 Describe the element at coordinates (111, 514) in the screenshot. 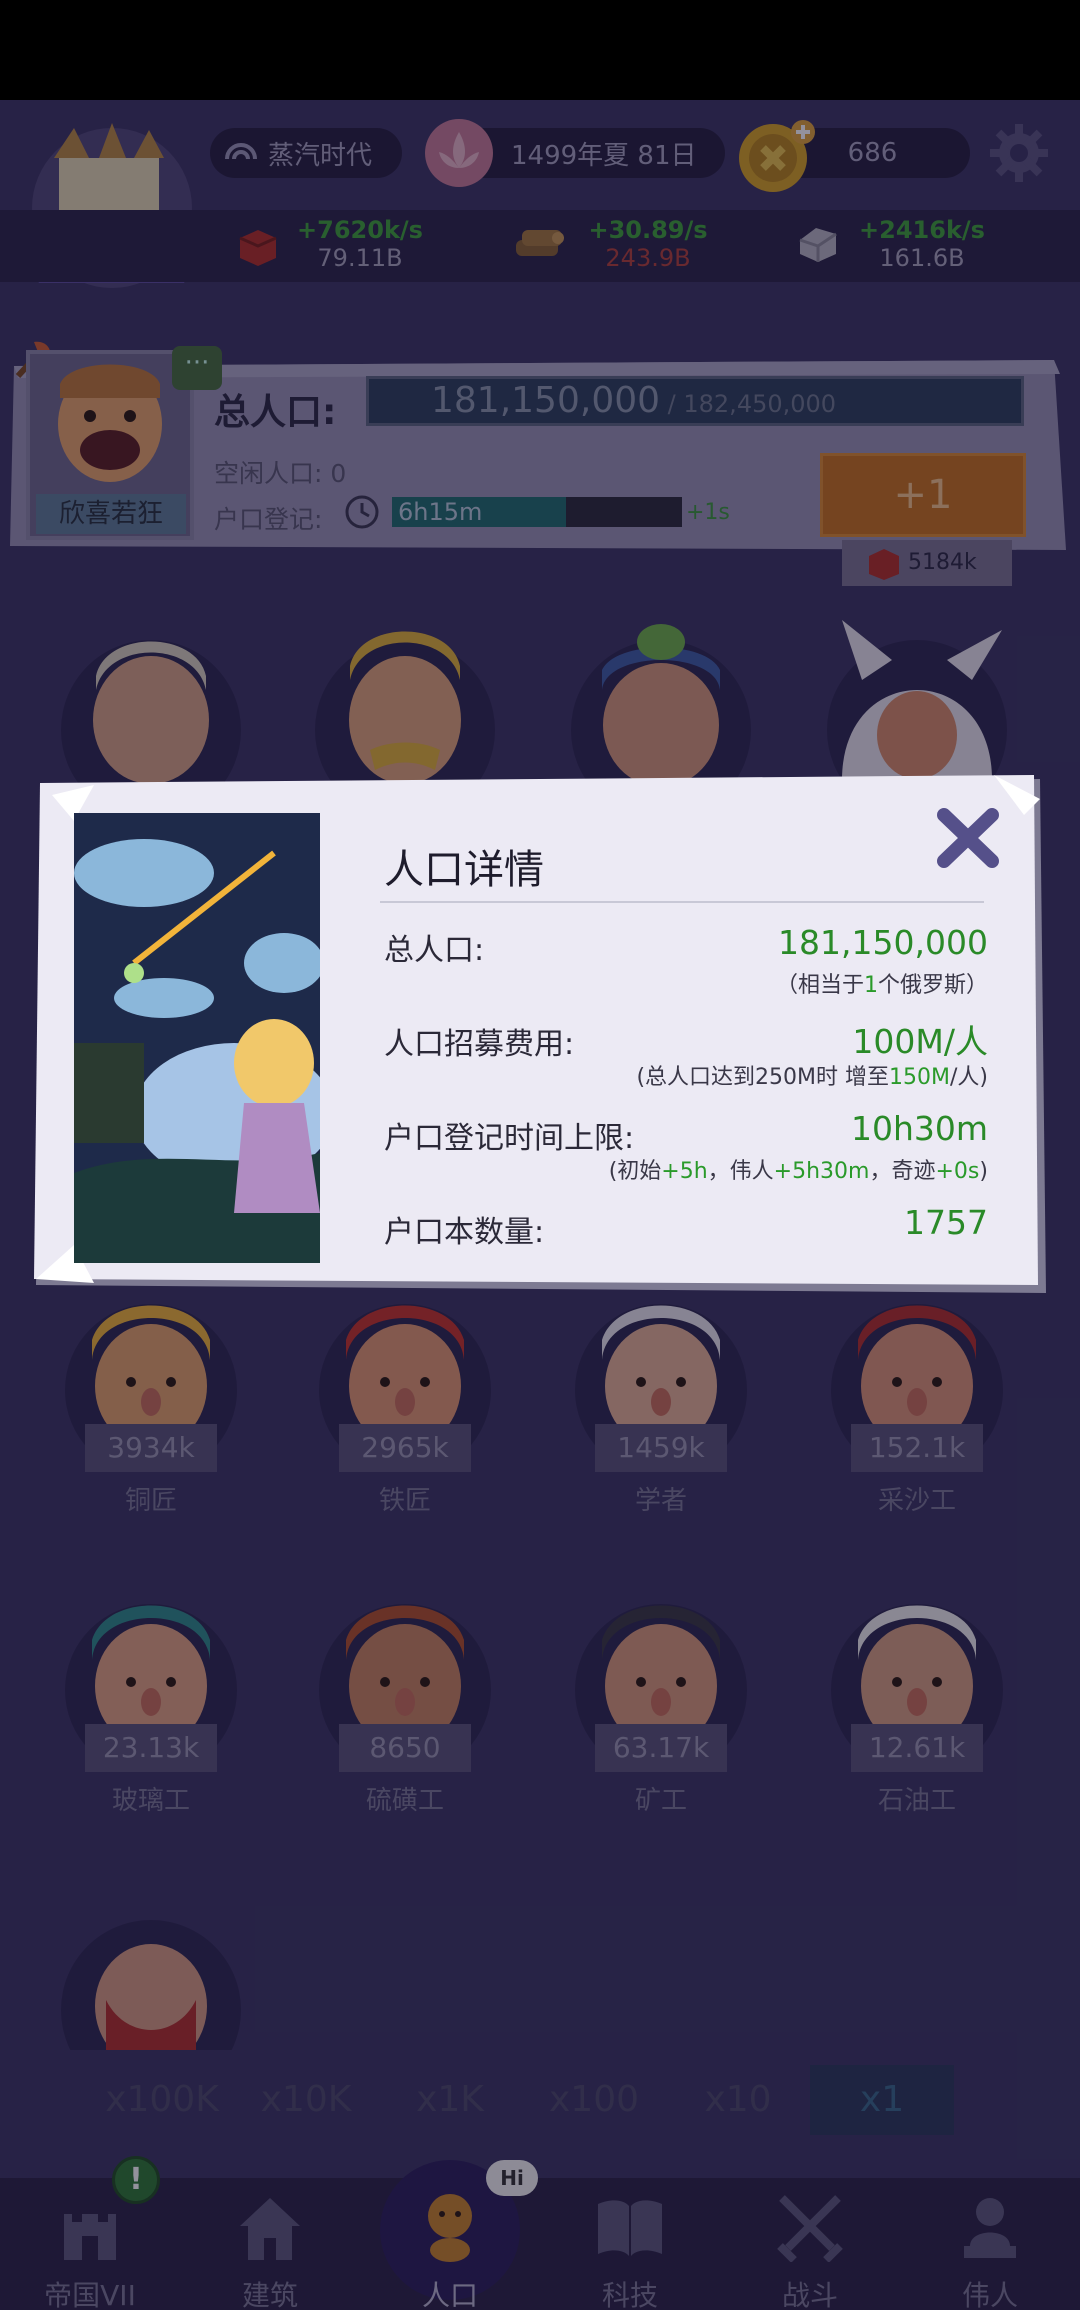

I see `mood-label: 欣喜若狂` at that location.